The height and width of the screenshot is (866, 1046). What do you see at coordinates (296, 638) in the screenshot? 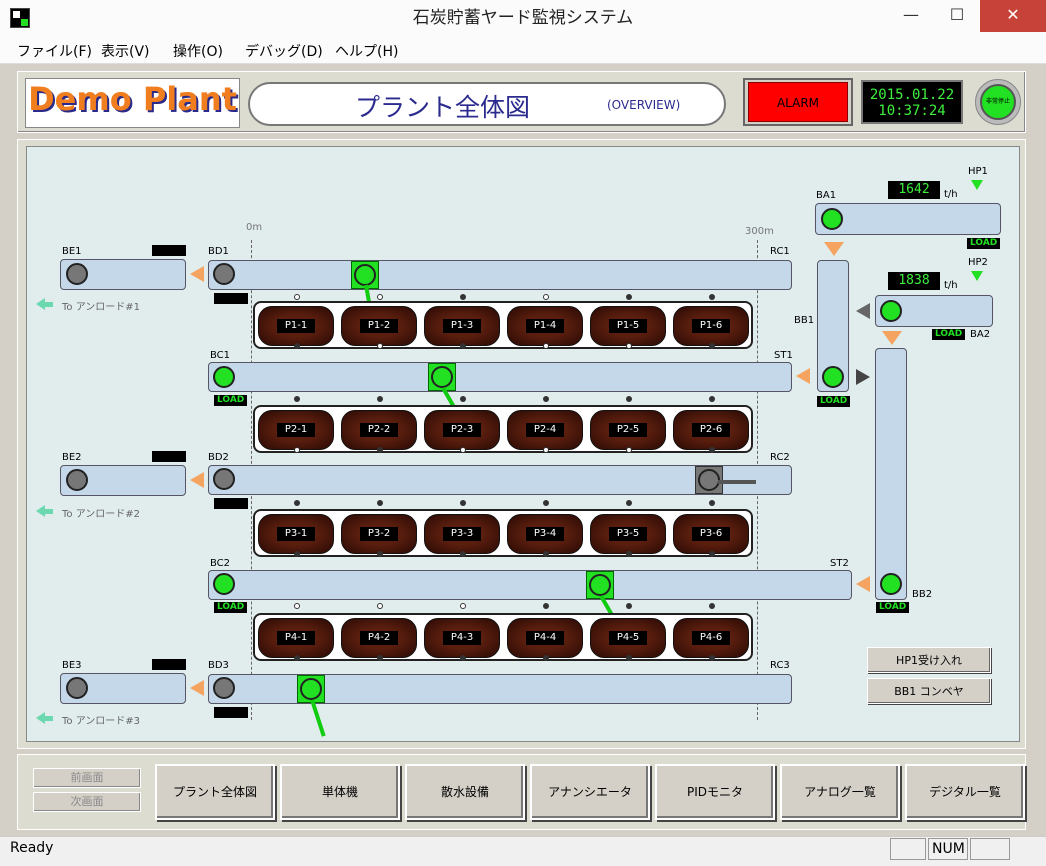
I see `pile-label: P4-1` at bounding box center [296, 638].